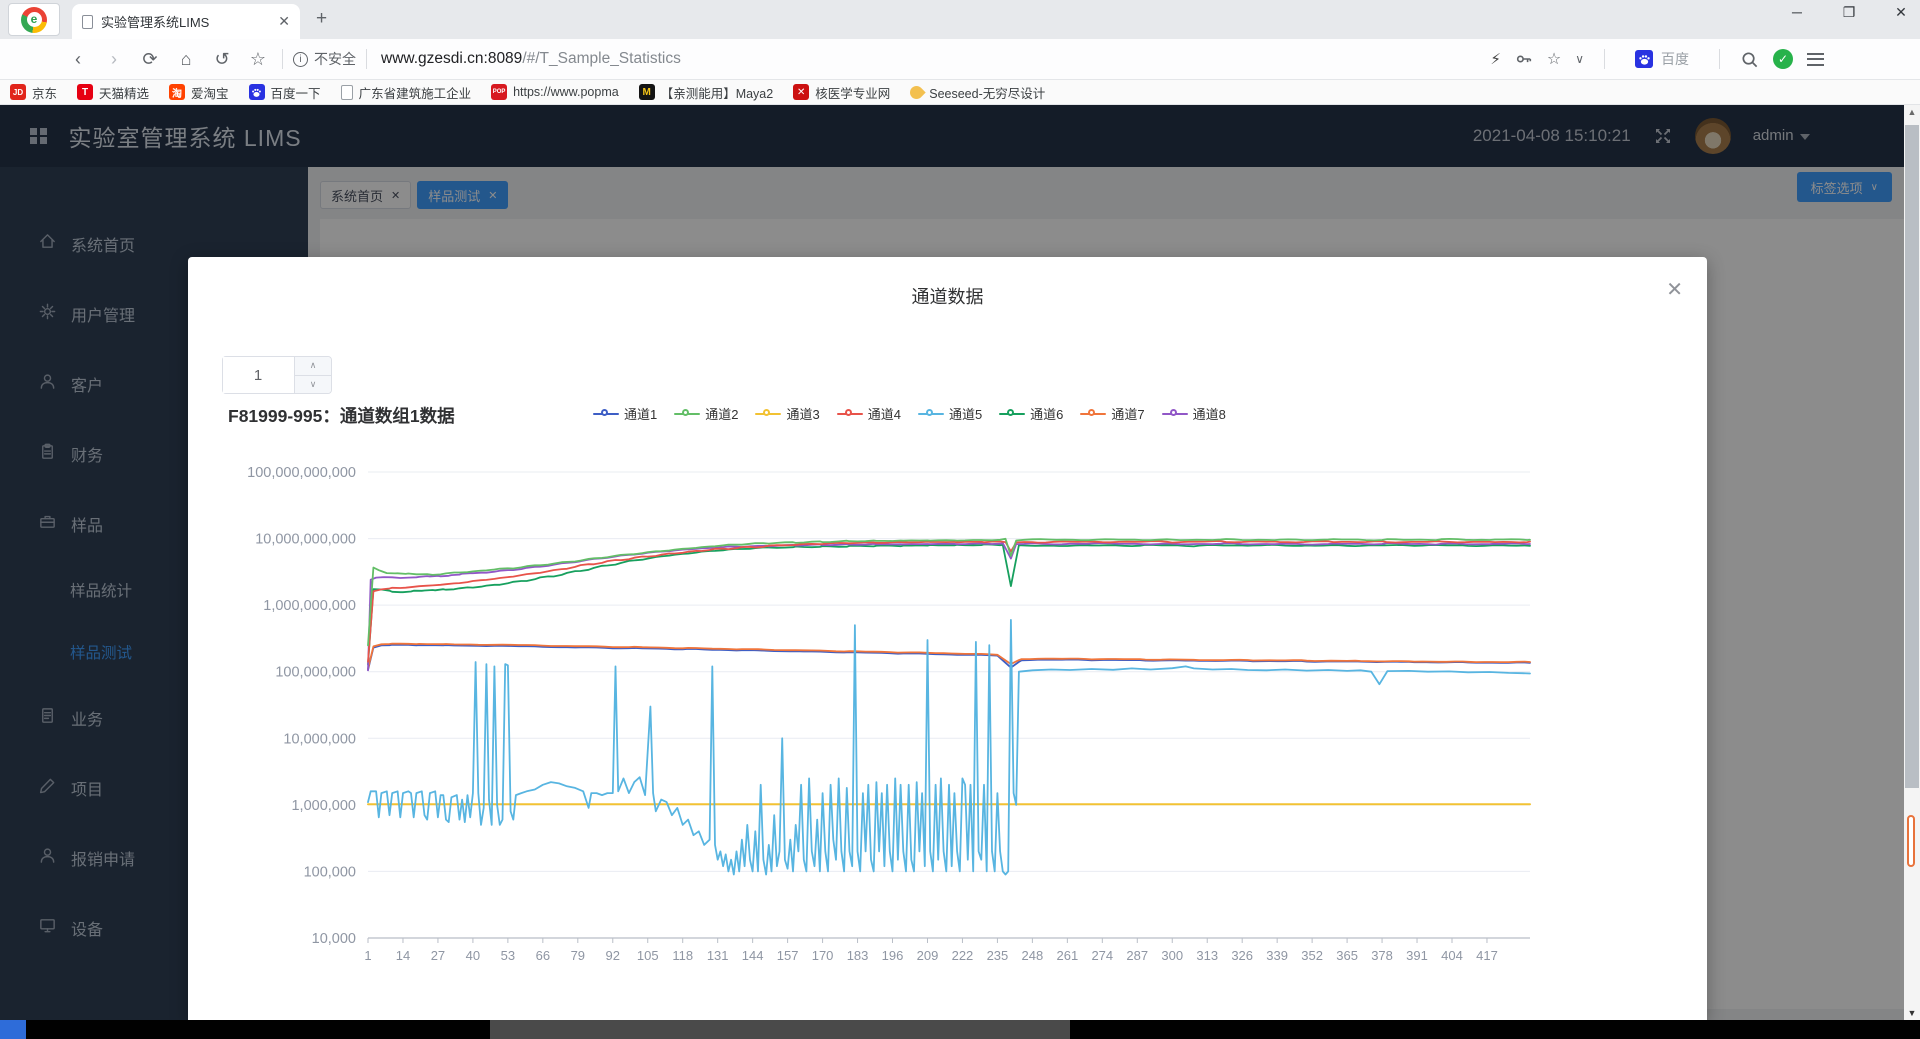 This screenshot has width=1920, height=1039. I want to click on chart-title: F81999-995：通道数组1数据, so click(341, 416).